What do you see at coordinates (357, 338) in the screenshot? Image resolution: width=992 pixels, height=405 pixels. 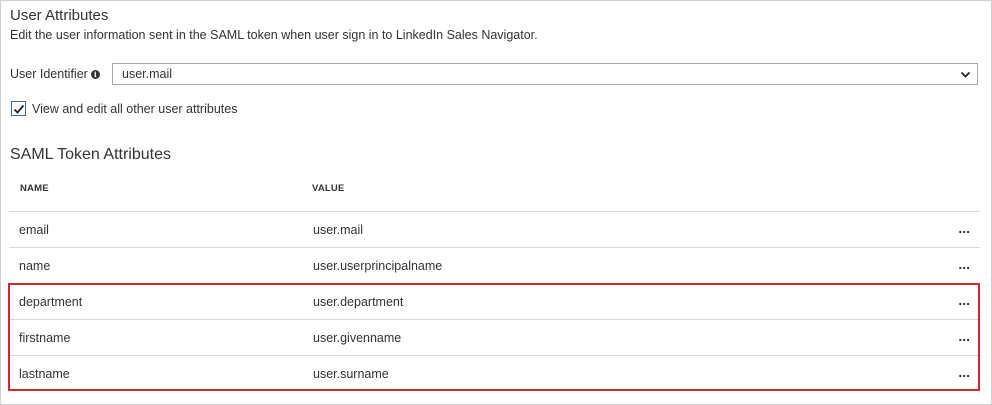 I see `attribute-value: user.givenname` at bounding box center [357, 338].